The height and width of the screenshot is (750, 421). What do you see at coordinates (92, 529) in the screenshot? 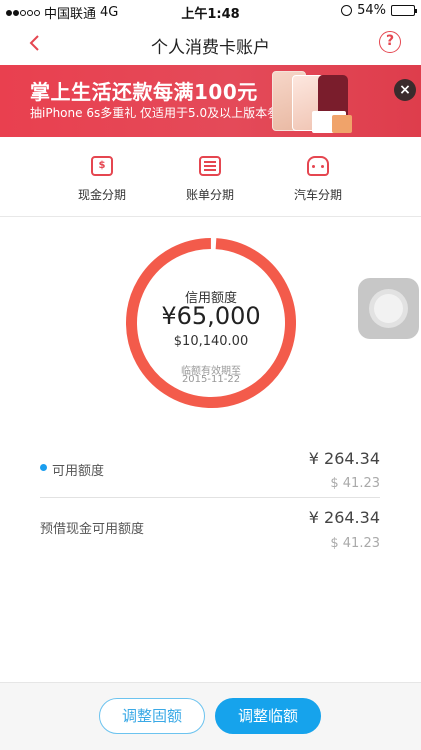
I see `cash-advance-limit-label: 预借现金可用额度` at bounding box center [92, 529].